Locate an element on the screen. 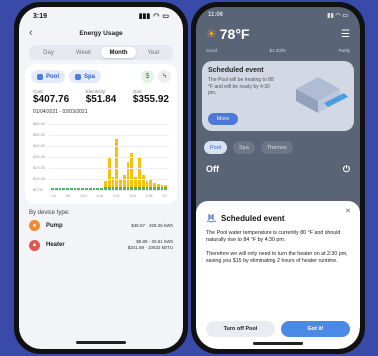  battery-icon: ▭ is located at coordinates (165, 16).